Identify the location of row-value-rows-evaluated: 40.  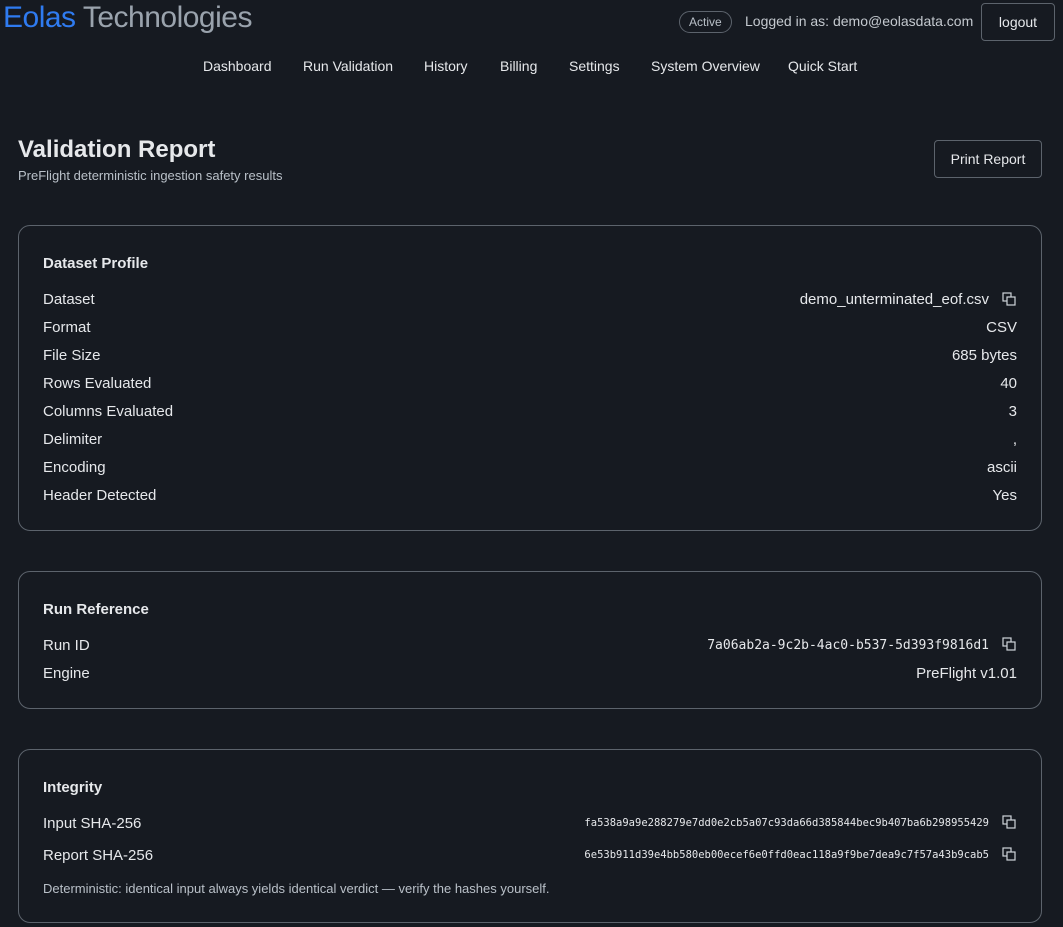
(1008, 383).